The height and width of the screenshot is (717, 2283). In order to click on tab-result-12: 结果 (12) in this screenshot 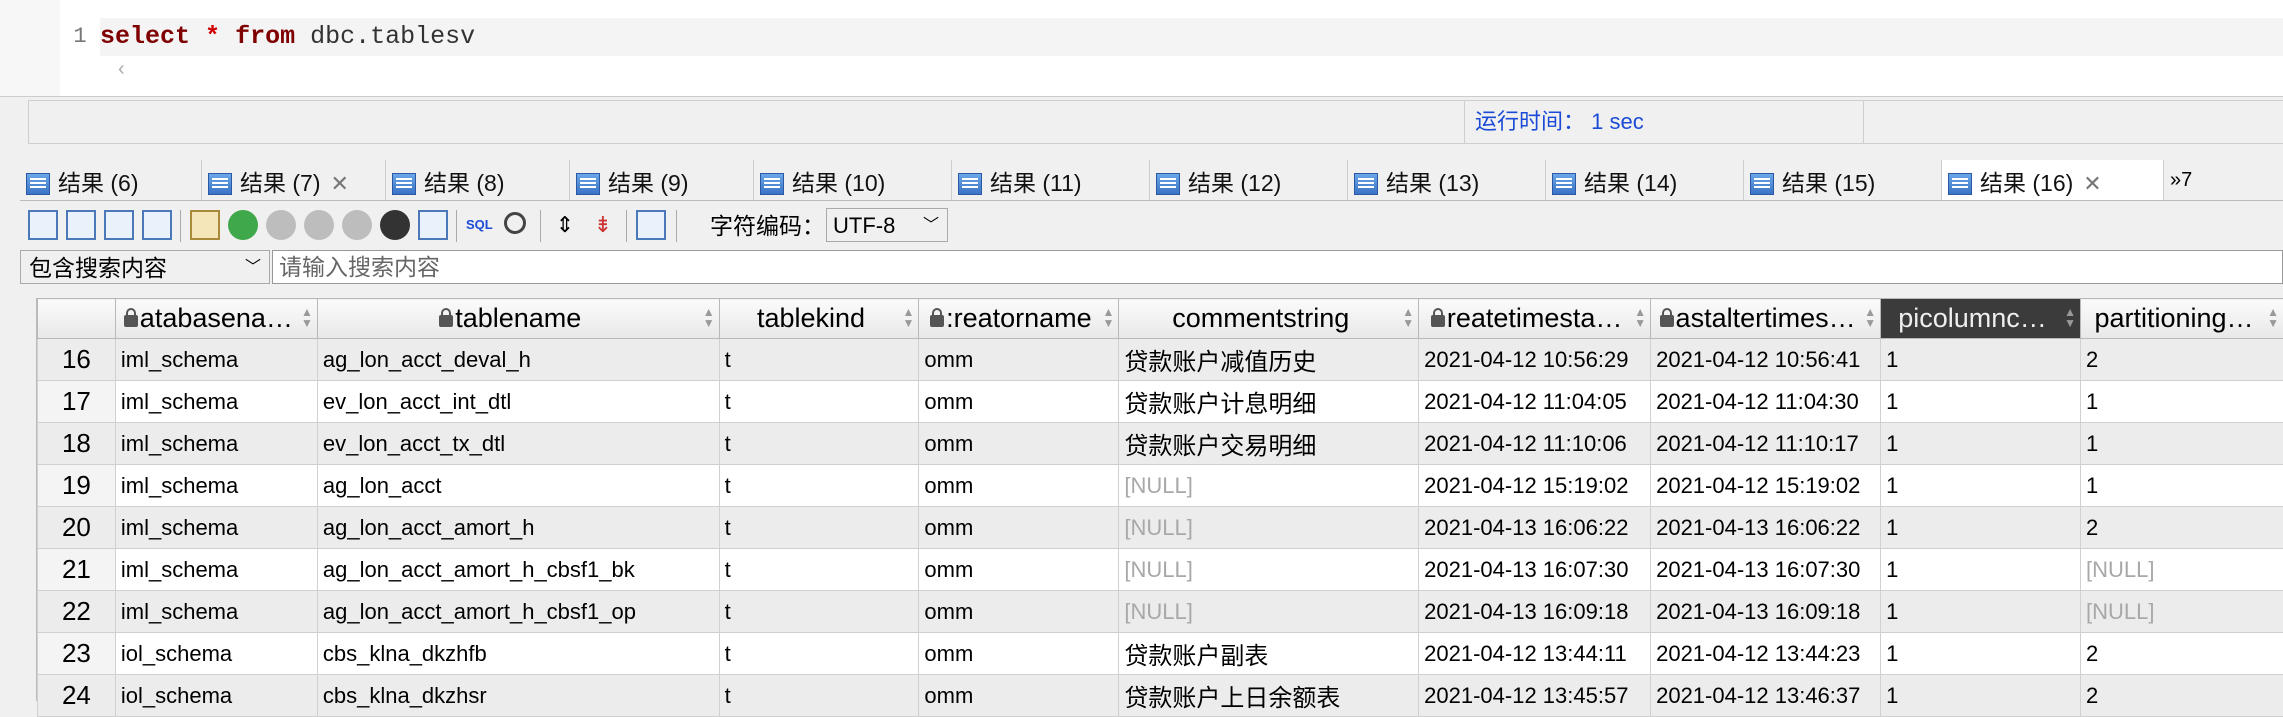, I will do `click(1249, 180)`.